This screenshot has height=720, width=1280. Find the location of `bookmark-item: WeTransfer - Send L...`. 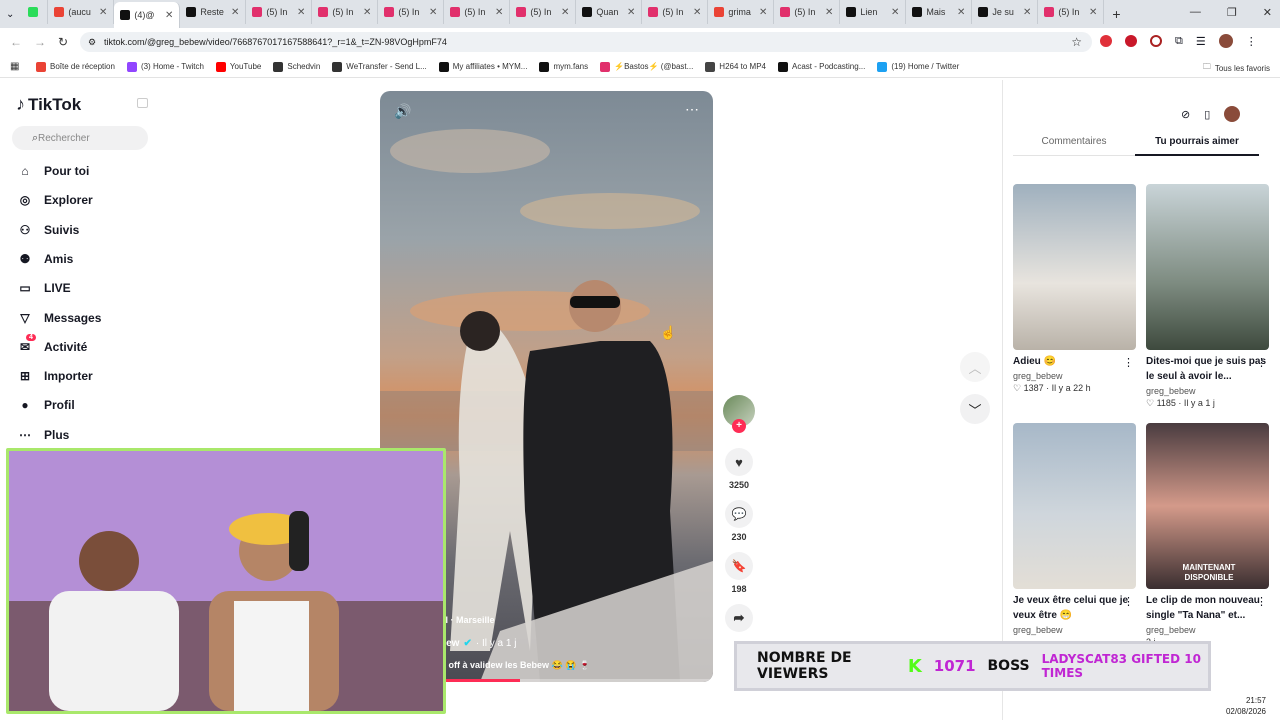

bookmark-item: WeTransfer - Send L... is located at coordinates (379, 66).